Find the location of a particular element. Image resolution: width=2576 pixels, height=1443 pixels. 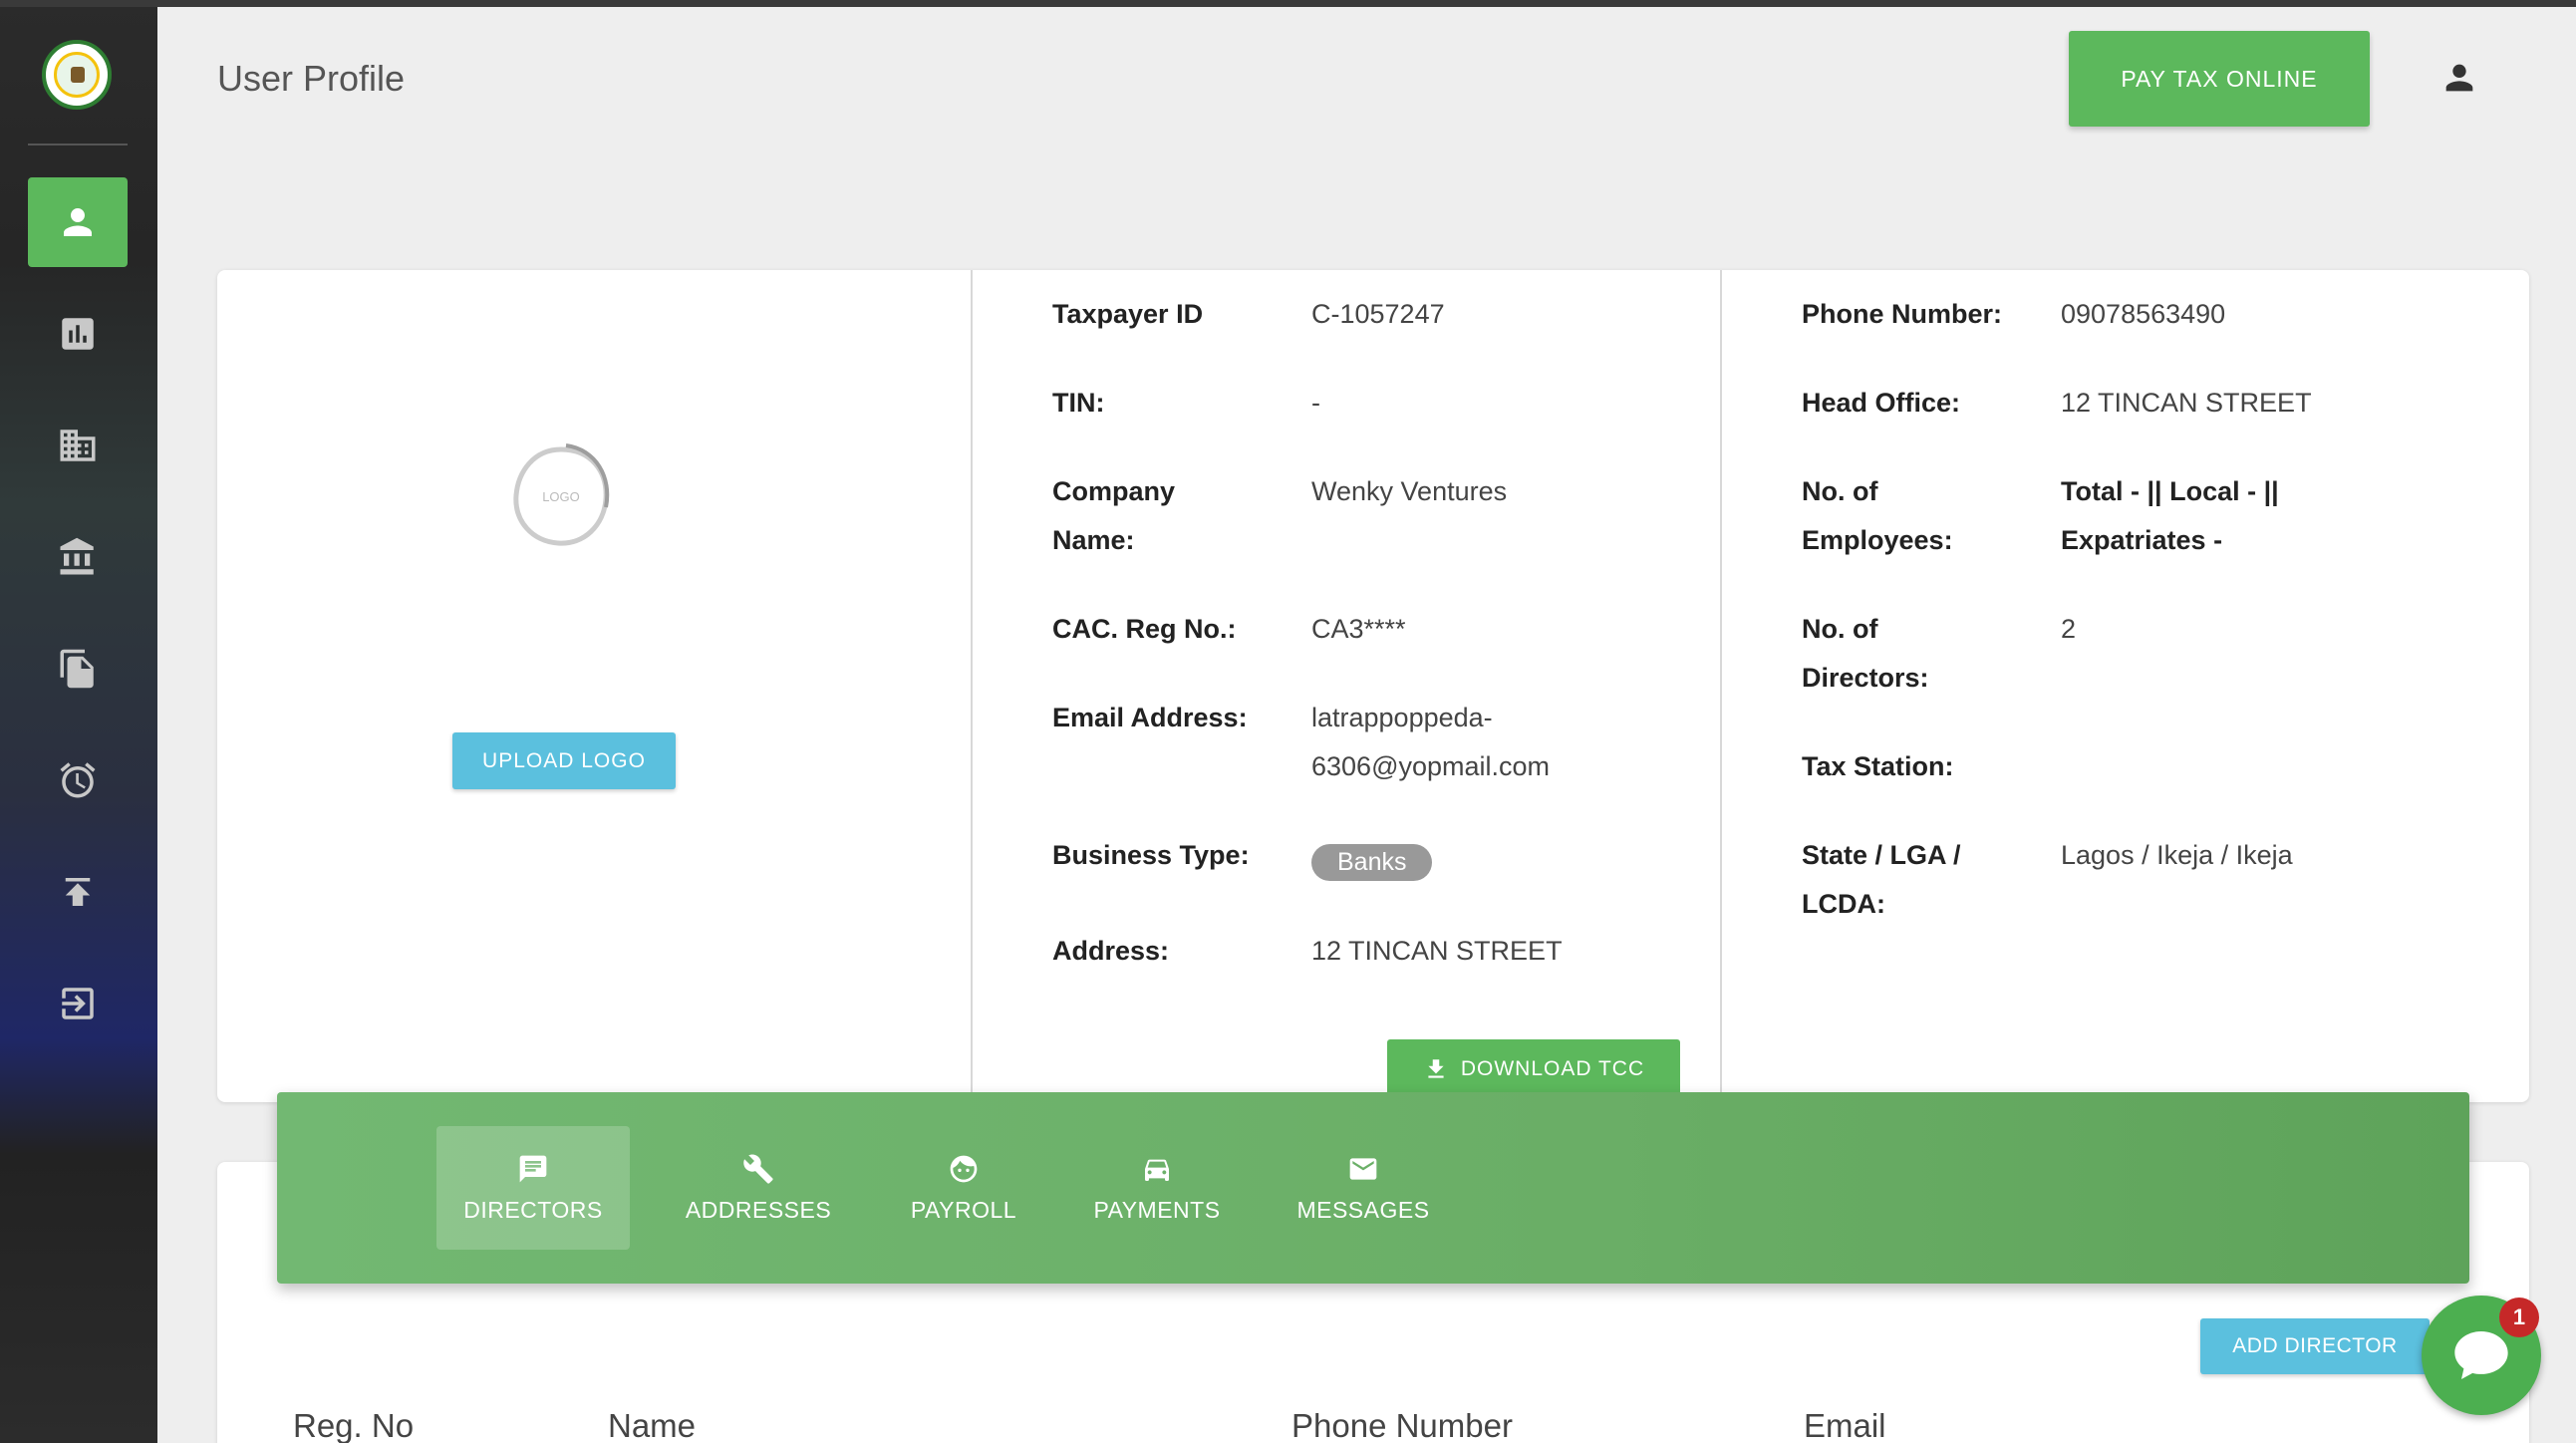

chat-bubble-icon is located at coordinates (2481, 1355).